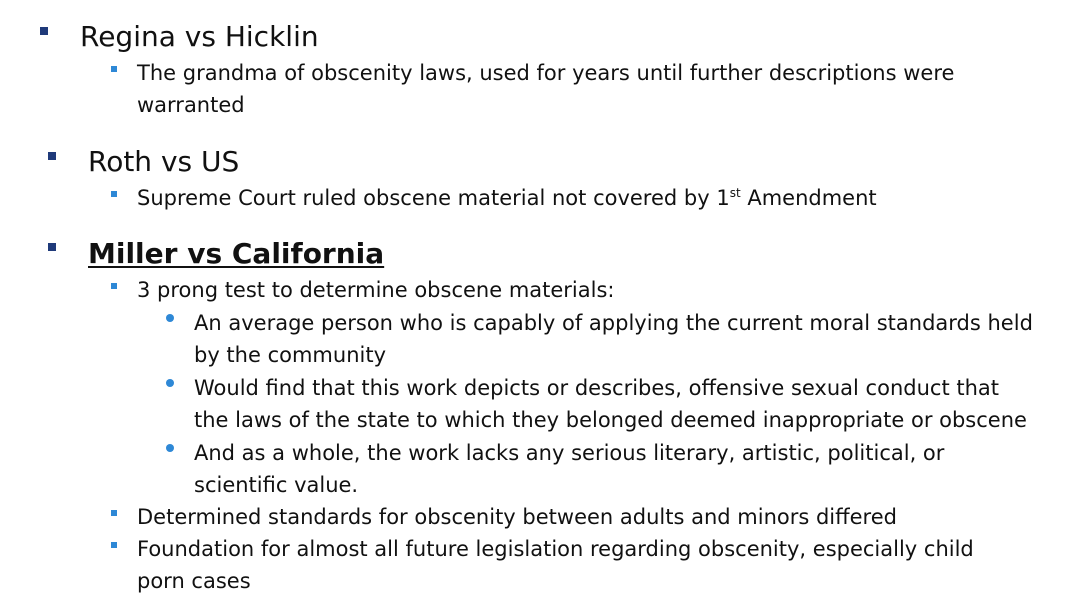 Image resolution: width=1070 pixels, height=600 pixels. What do you see at coordinates (44, 31) in the screenshot?
I see `heading-bullet-regina` at bounding box center [44, 31].